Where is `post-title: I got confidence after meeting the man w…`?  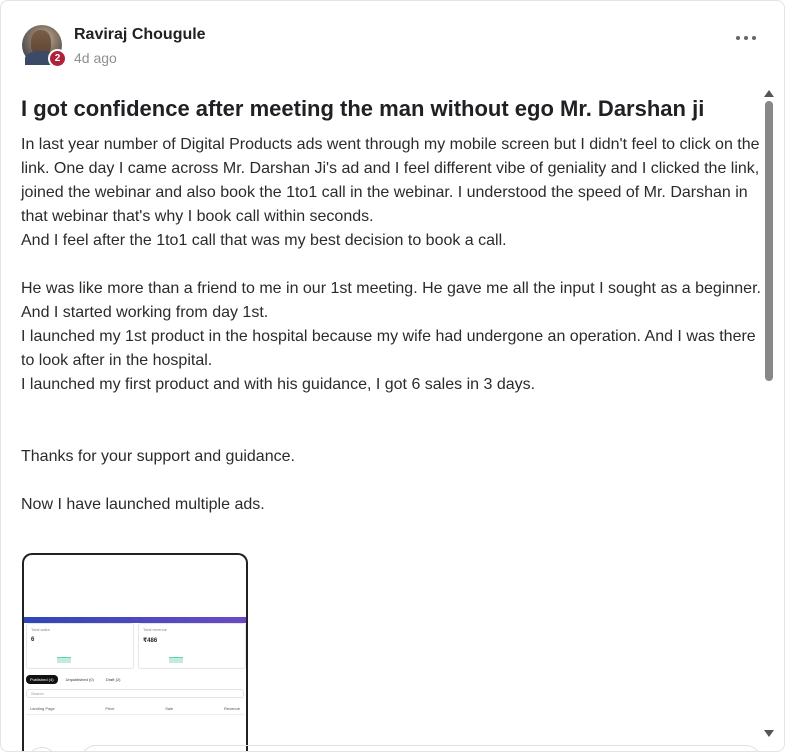 post-title: I got confidence after meeting the man w… is located at coordinates (363, 108).